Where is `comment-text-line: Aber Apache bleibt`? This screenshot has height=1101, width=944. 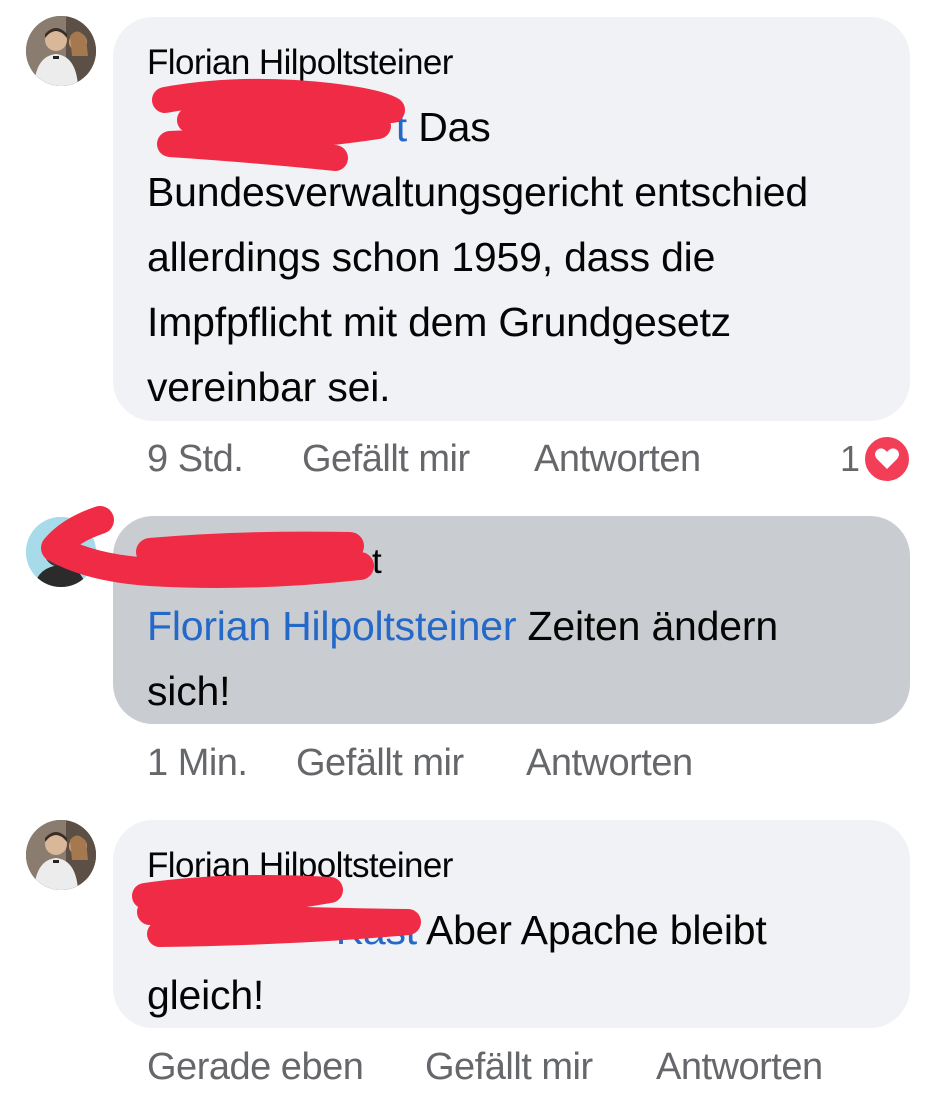
comment-text-line: Aber Apache bleibt is located at coordinates (596, 930).